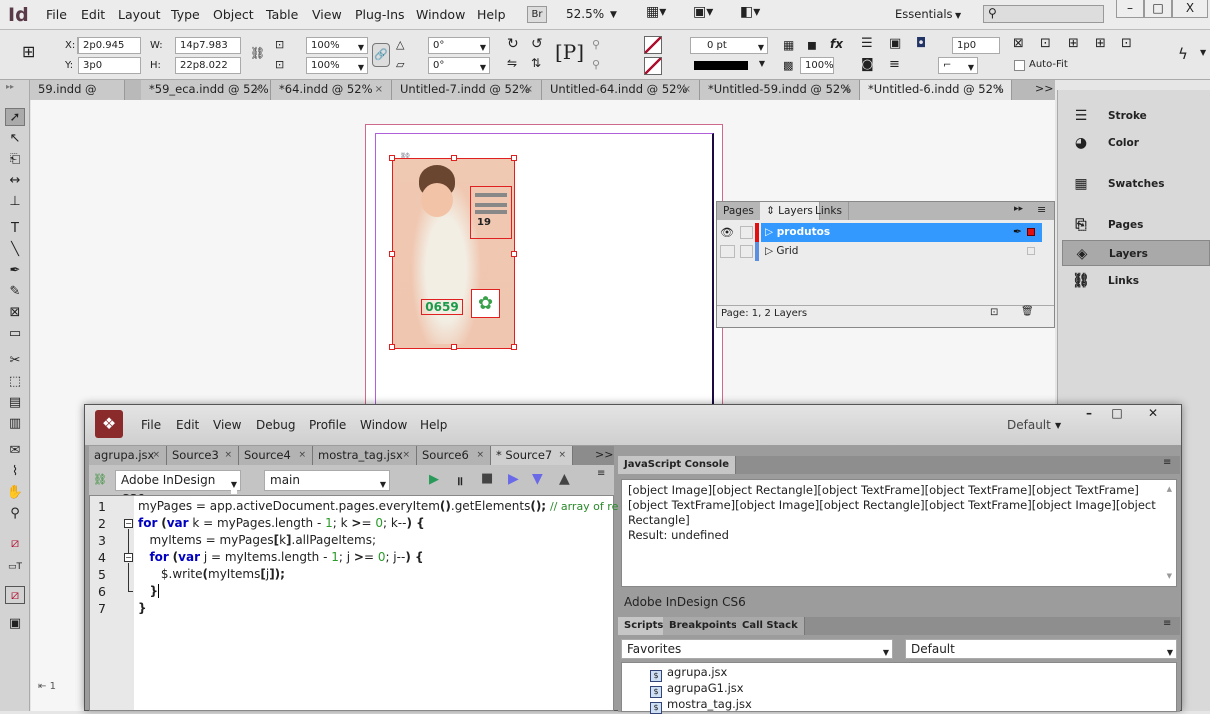  What do you see at coordinates (867, 43) in the screenshot?
I see `text-wrap-none-icon: ☰` at bounding box center [867, 43].